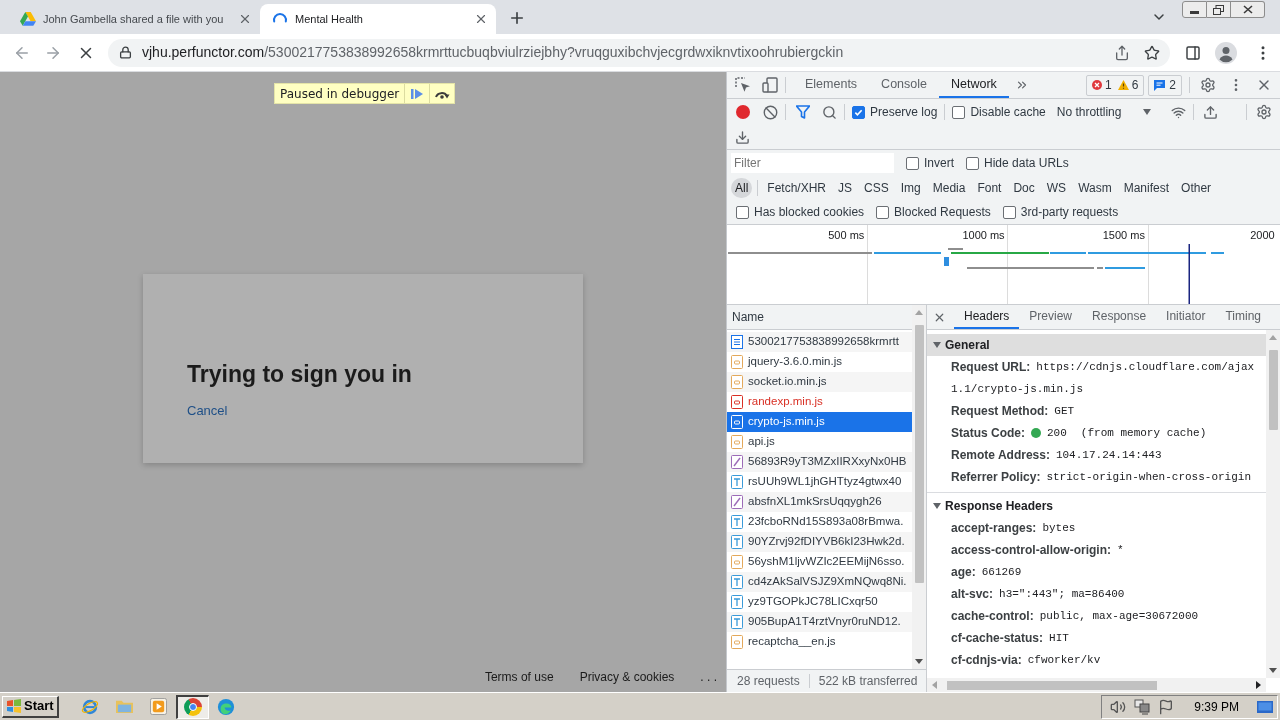  I want to click on header-name: Remote Address:, so click(1000, 455).